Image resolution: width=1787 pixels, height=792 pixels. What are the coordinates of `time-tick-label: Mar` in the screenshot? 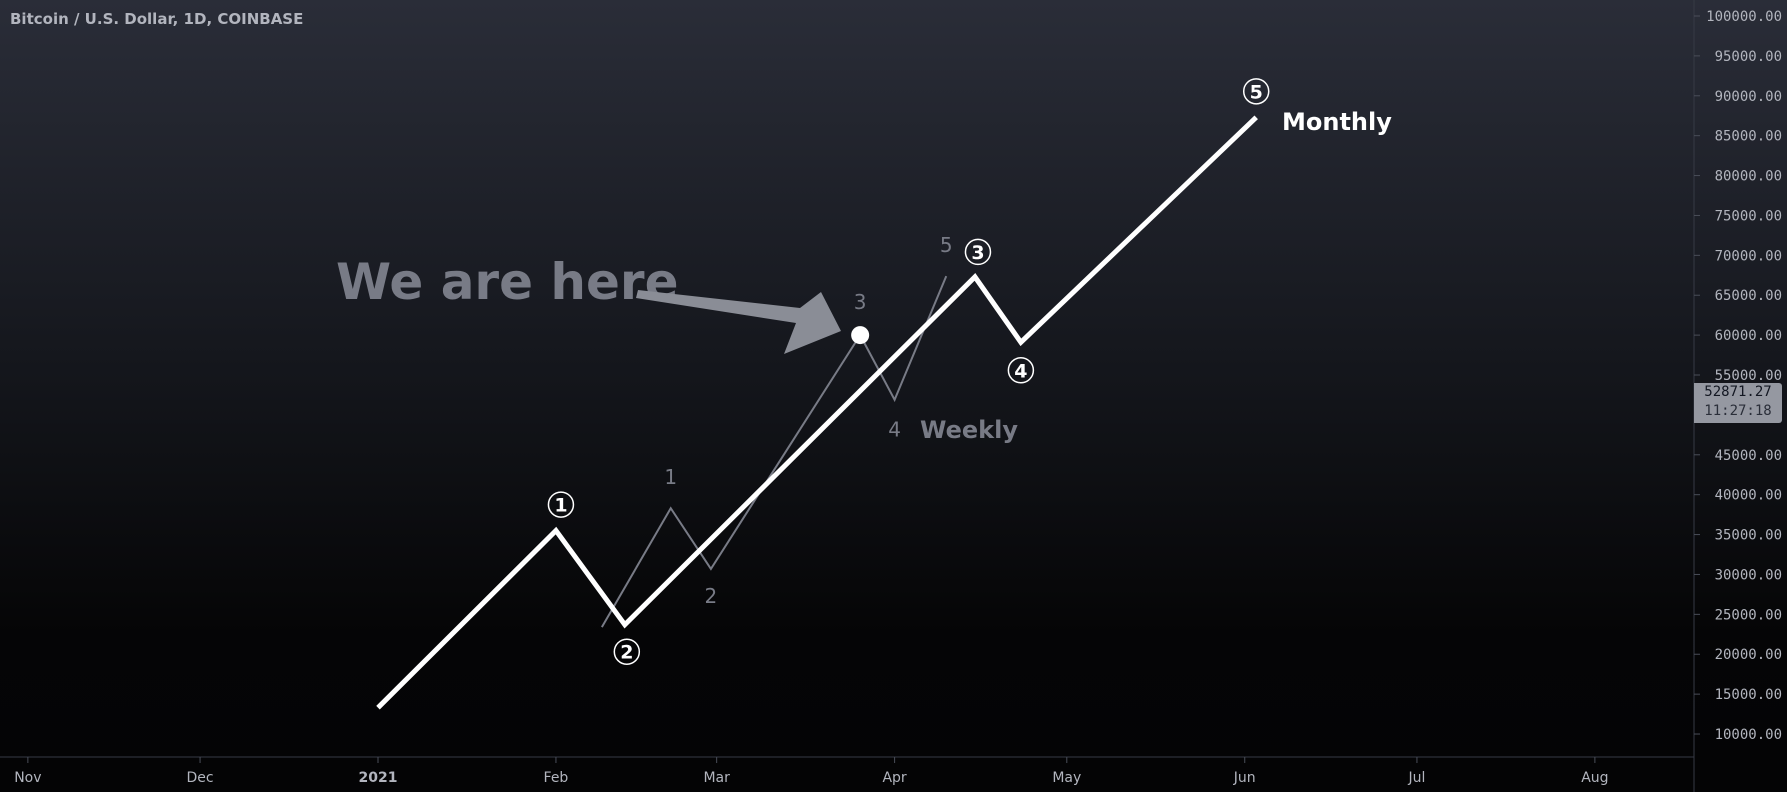 It's located at (716, 778).